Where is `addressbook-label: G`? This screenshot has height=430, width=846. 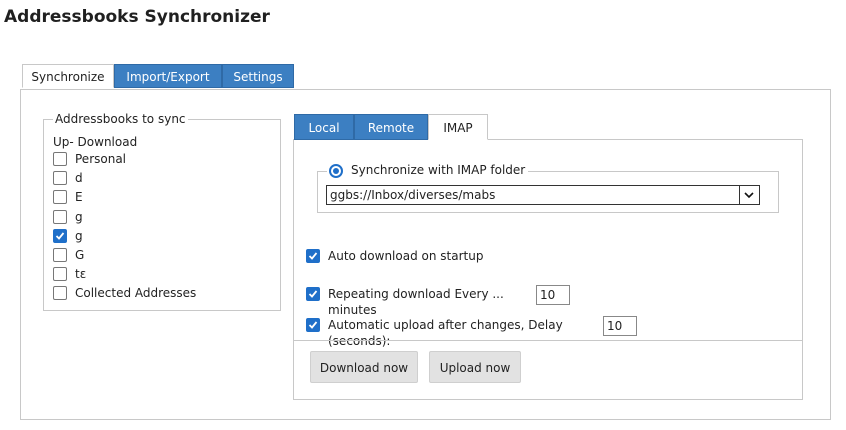
addressbook-label: G is located at coordinates (80, 255).